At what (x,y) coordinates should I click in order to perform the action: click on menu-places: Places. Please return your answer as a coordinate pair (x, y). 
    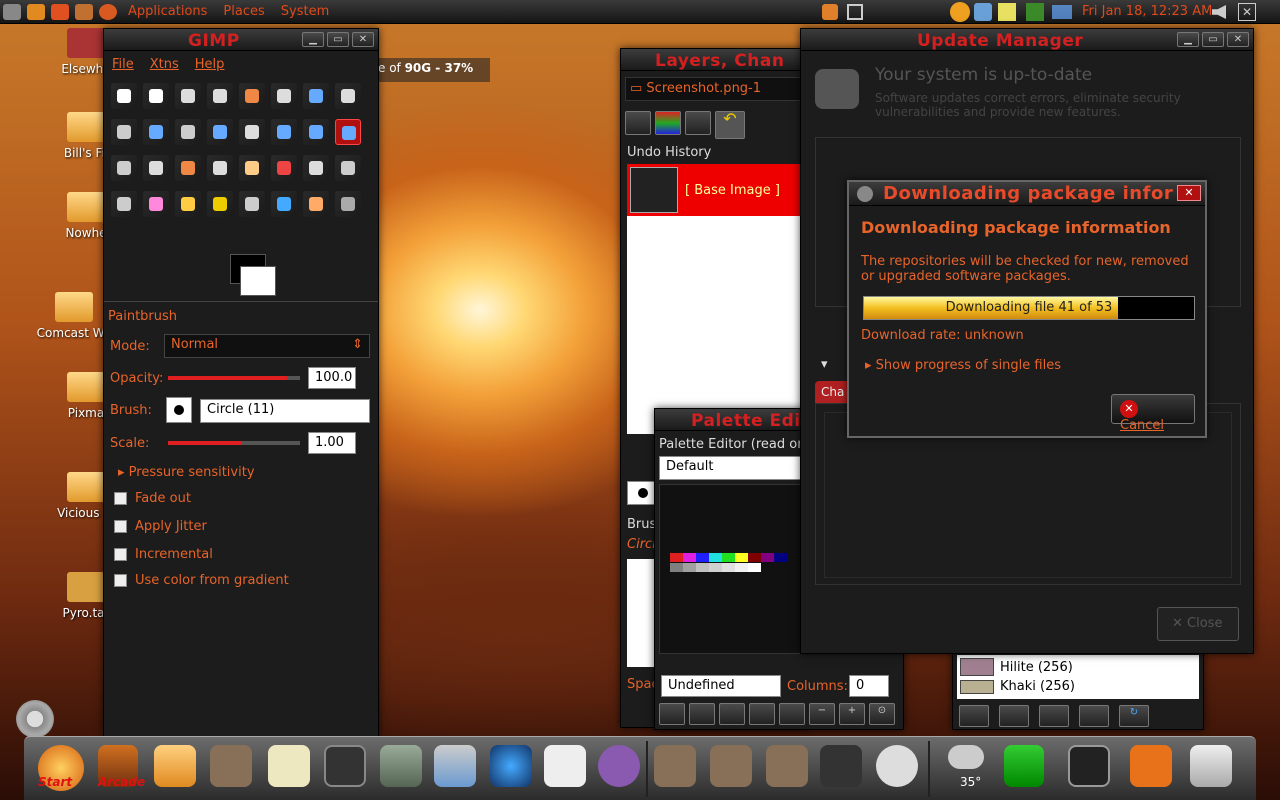
    Looking at the image, I should click on (243, 11).